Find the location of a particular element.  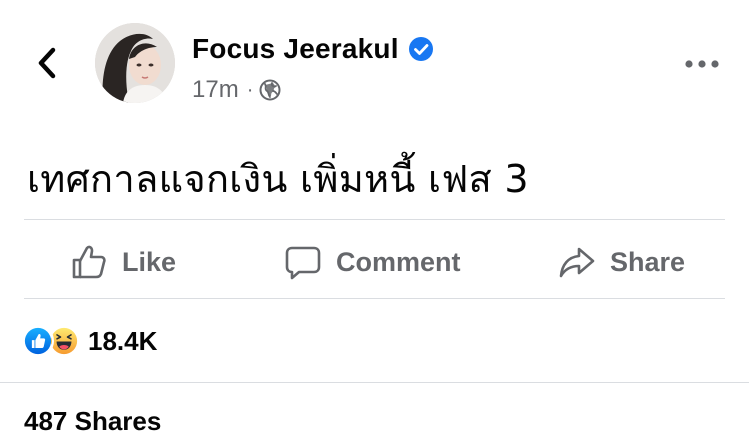

like-label: Like is located at coordinates (149, 261).